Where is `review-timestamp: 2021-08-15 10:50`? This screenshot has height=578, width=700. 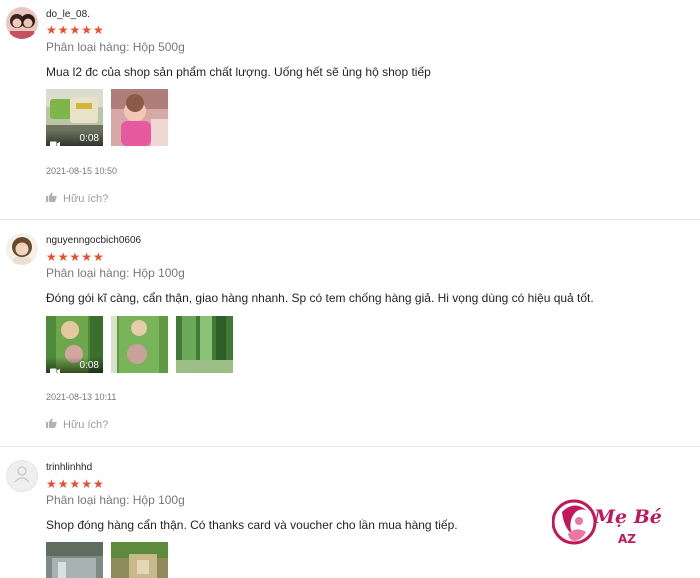
review-timestamp: 2021-08-15 10:50 is located at coordinates (82, 171).